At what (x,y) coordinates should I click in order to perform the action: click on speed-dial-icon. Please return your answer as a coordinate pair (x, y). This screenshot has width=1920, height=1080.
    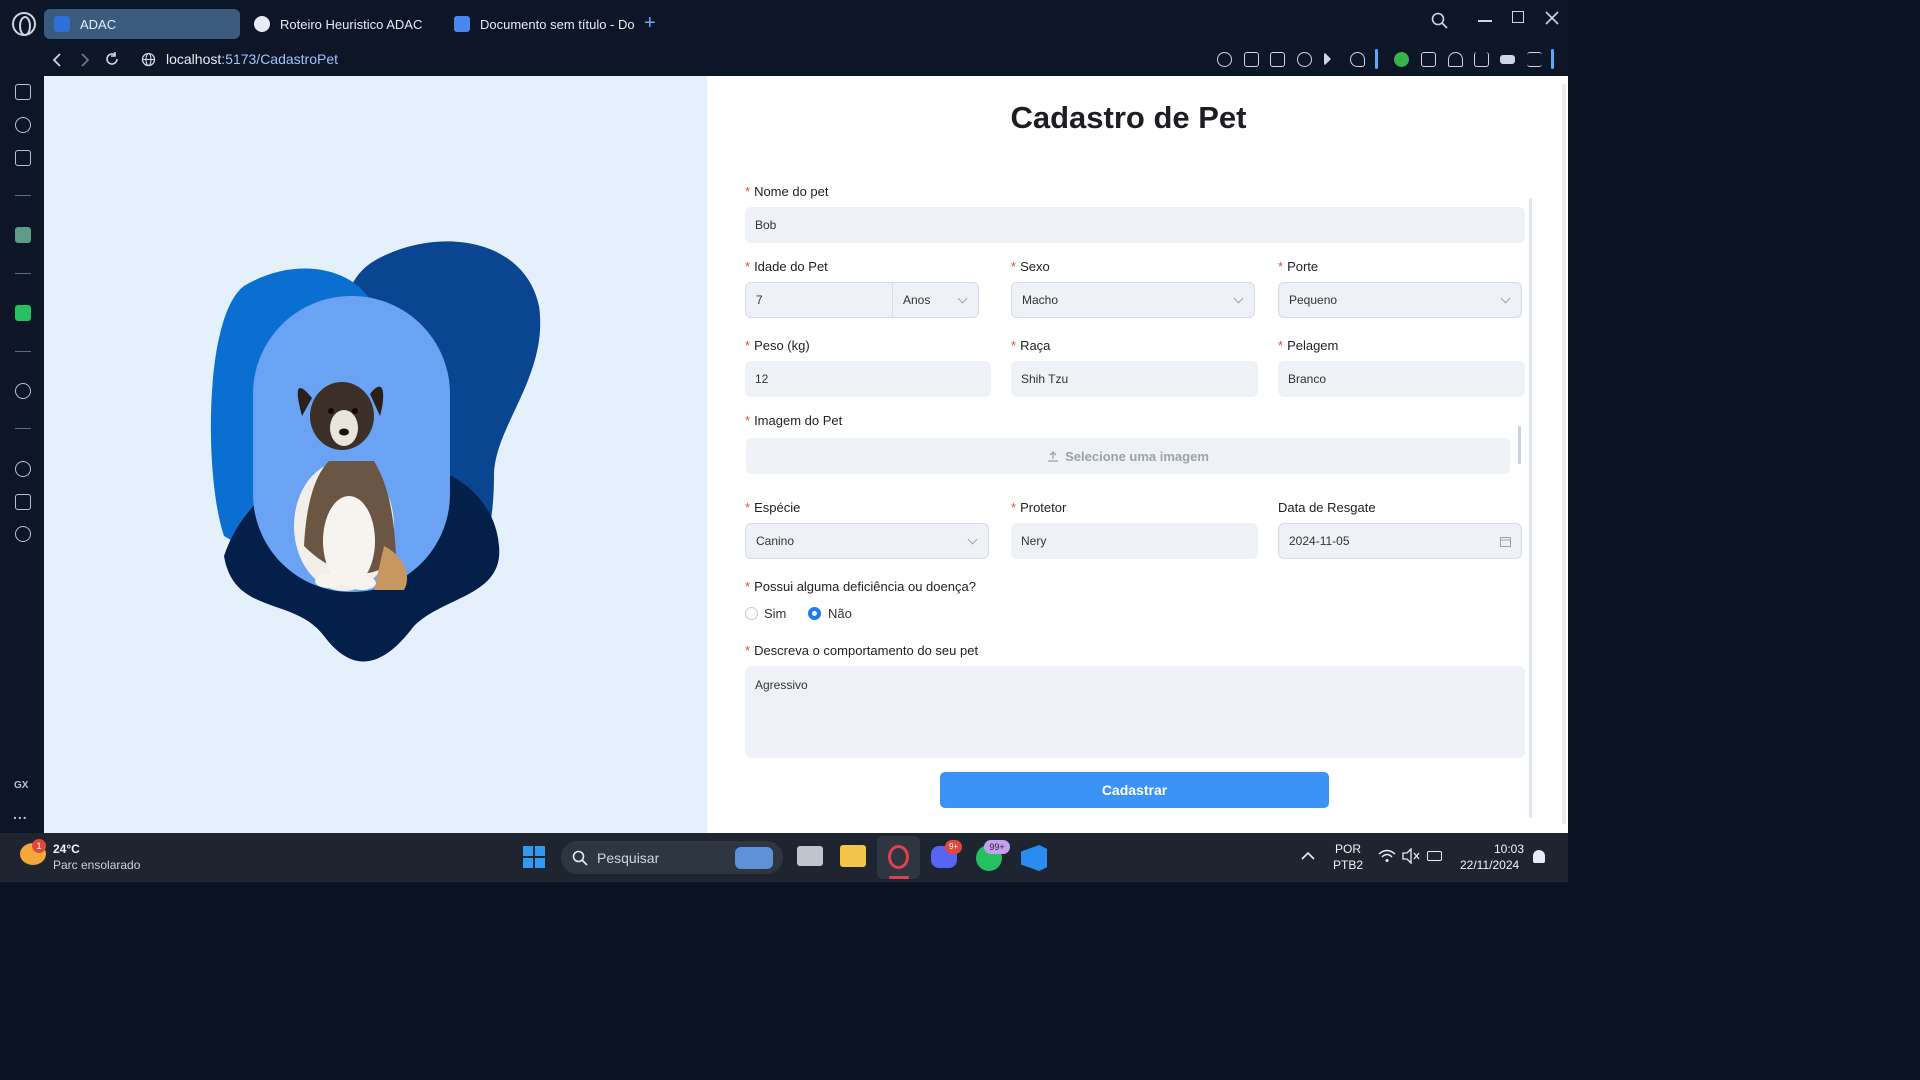
    Looking at the image, I should click on (23, 125).